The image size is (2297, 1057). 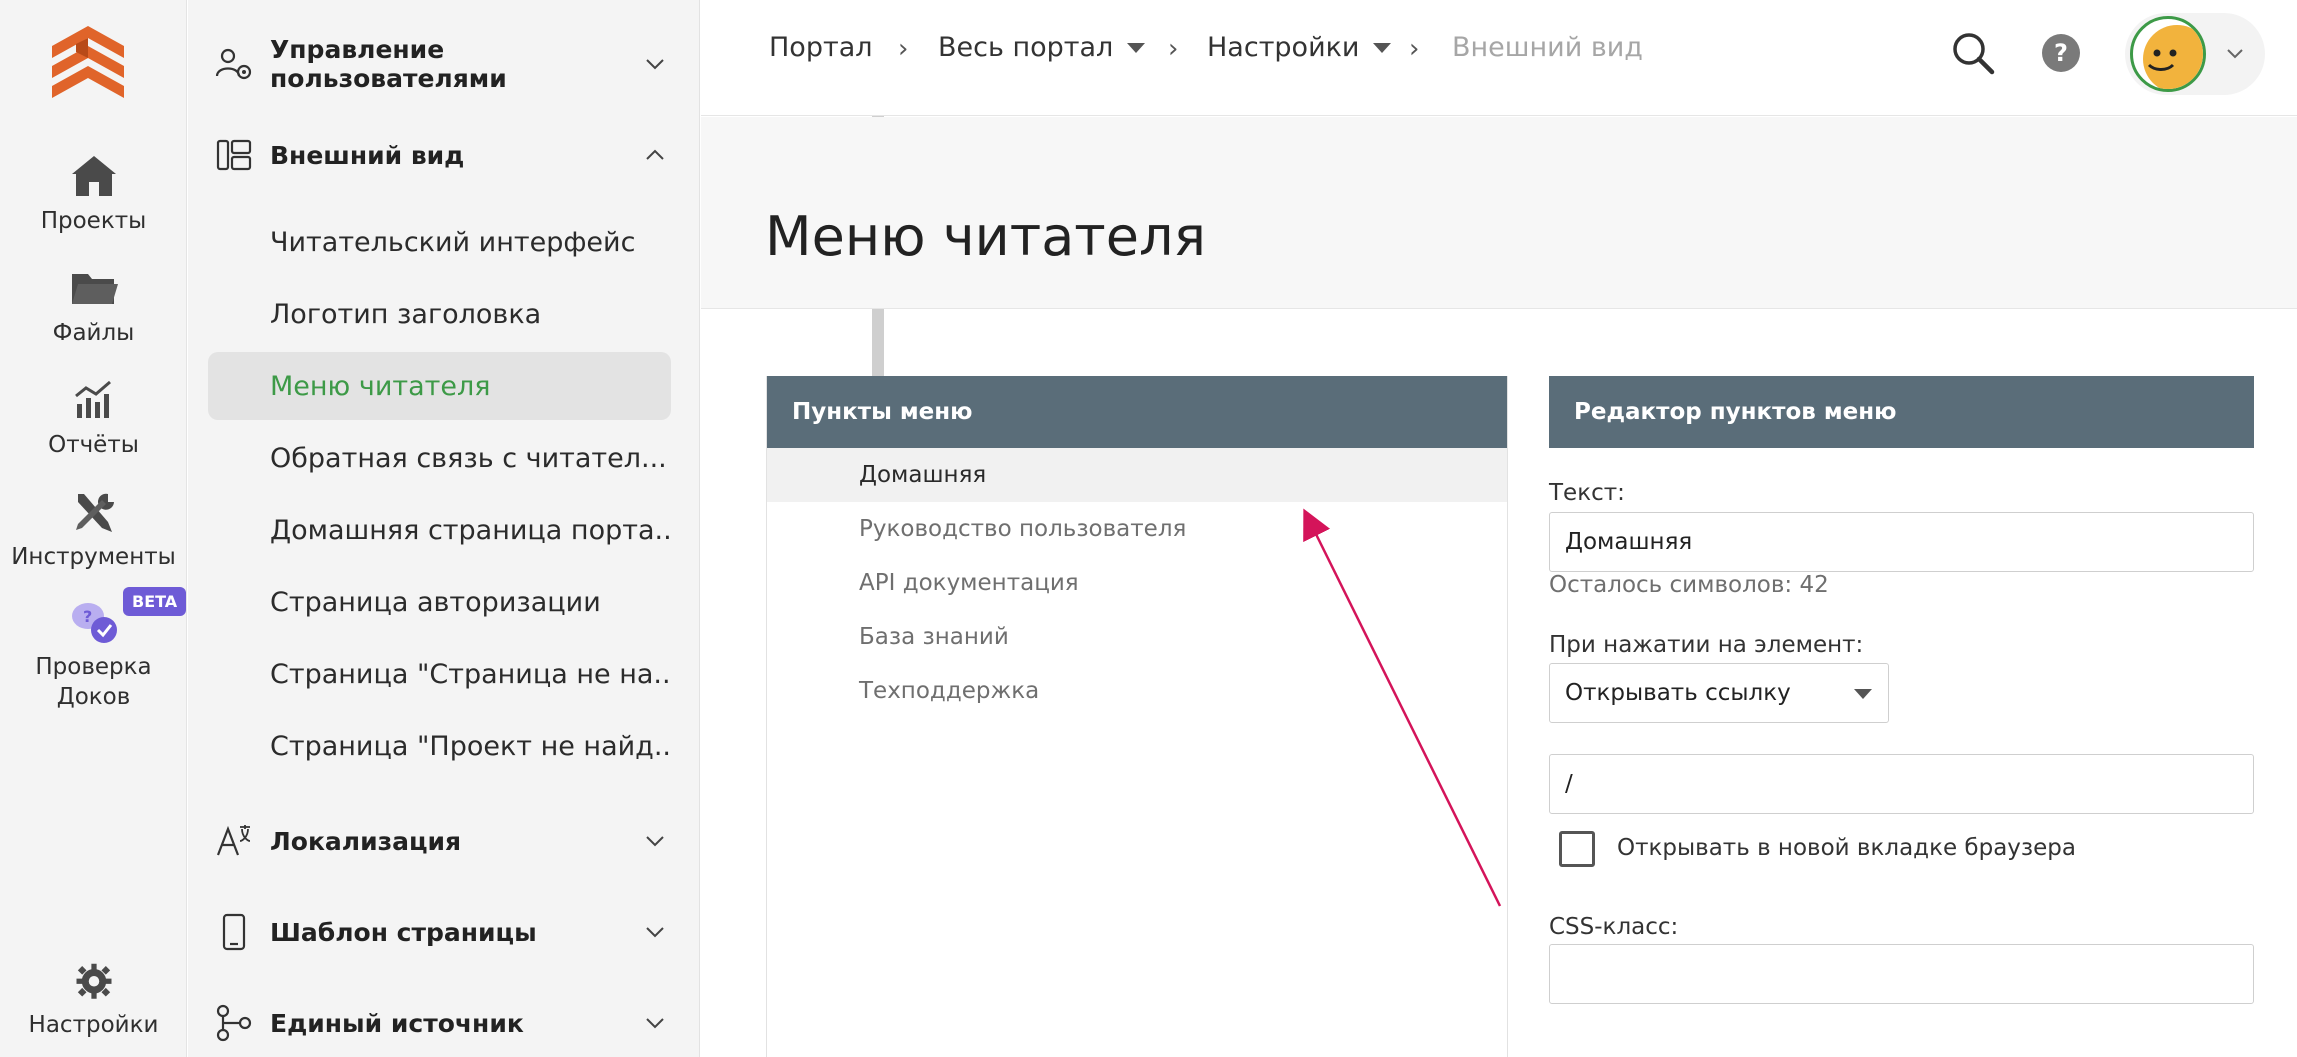 What do you see at coordinates (439, 242) in the screenshot?
I see `nav-item-reader-interface: Читательский интерфейс` at bounding box center [439, 242].